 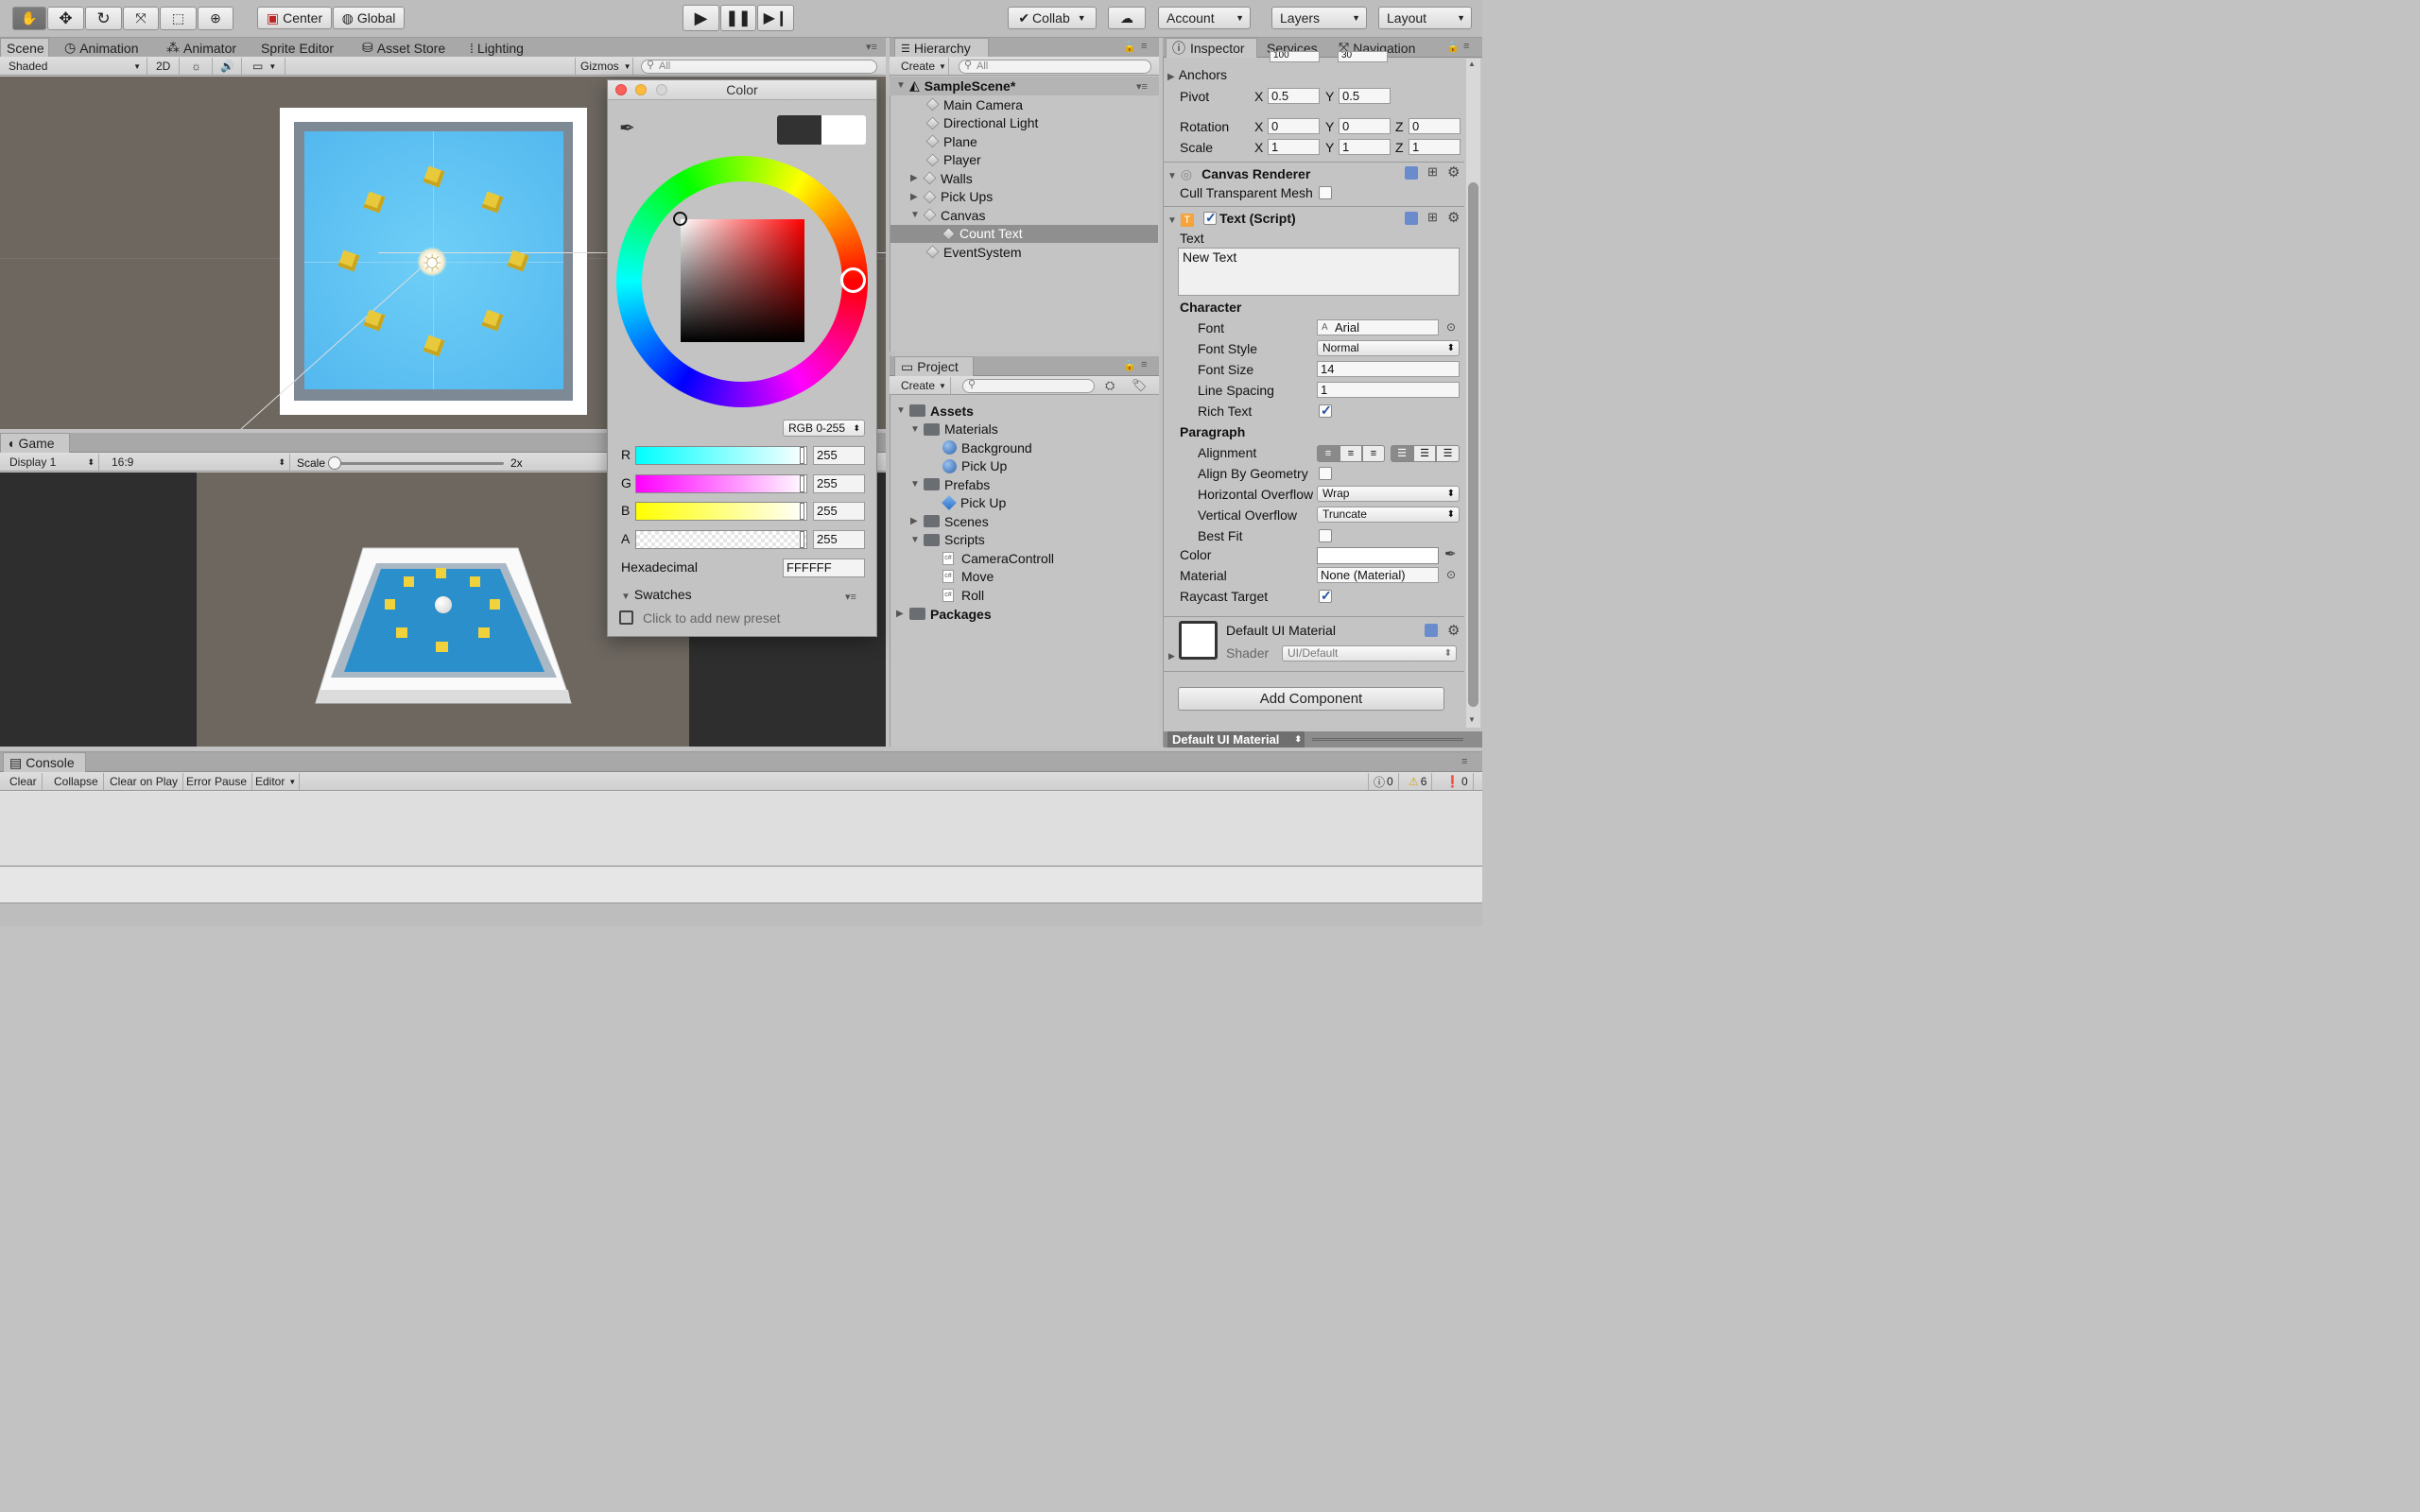 What do you see at coordinates (680, 219) in the screenshot?
I see `sv-cursor` at bounding box center [680, 219].